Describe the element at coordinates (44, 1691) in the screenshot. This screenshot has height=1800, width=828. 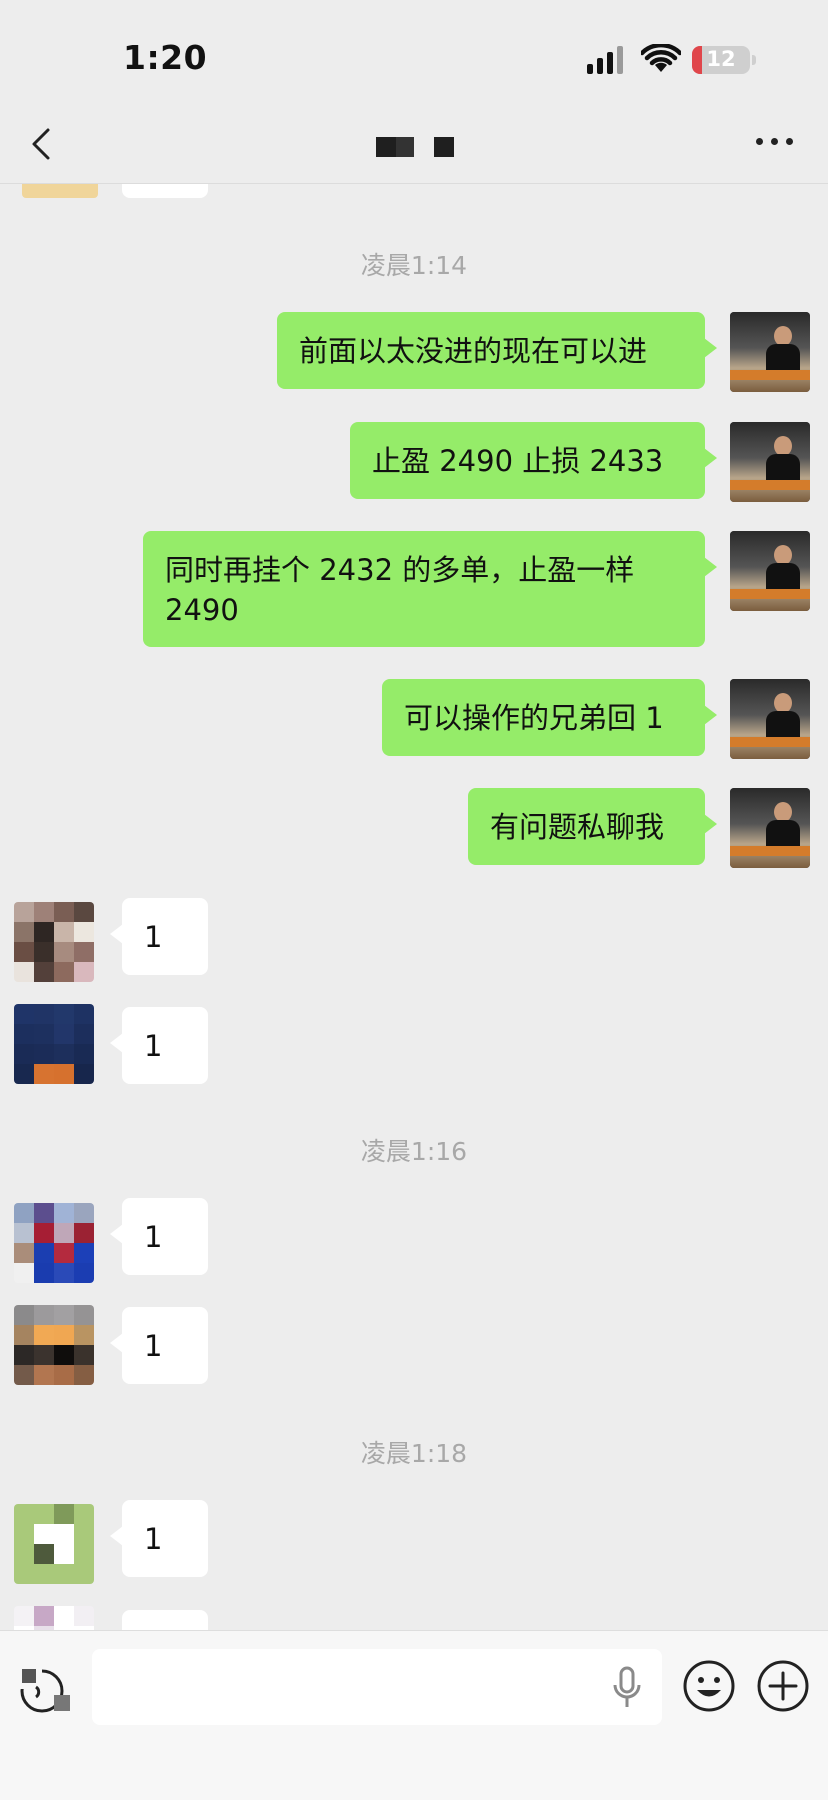
I see `voice-icon` at that location.